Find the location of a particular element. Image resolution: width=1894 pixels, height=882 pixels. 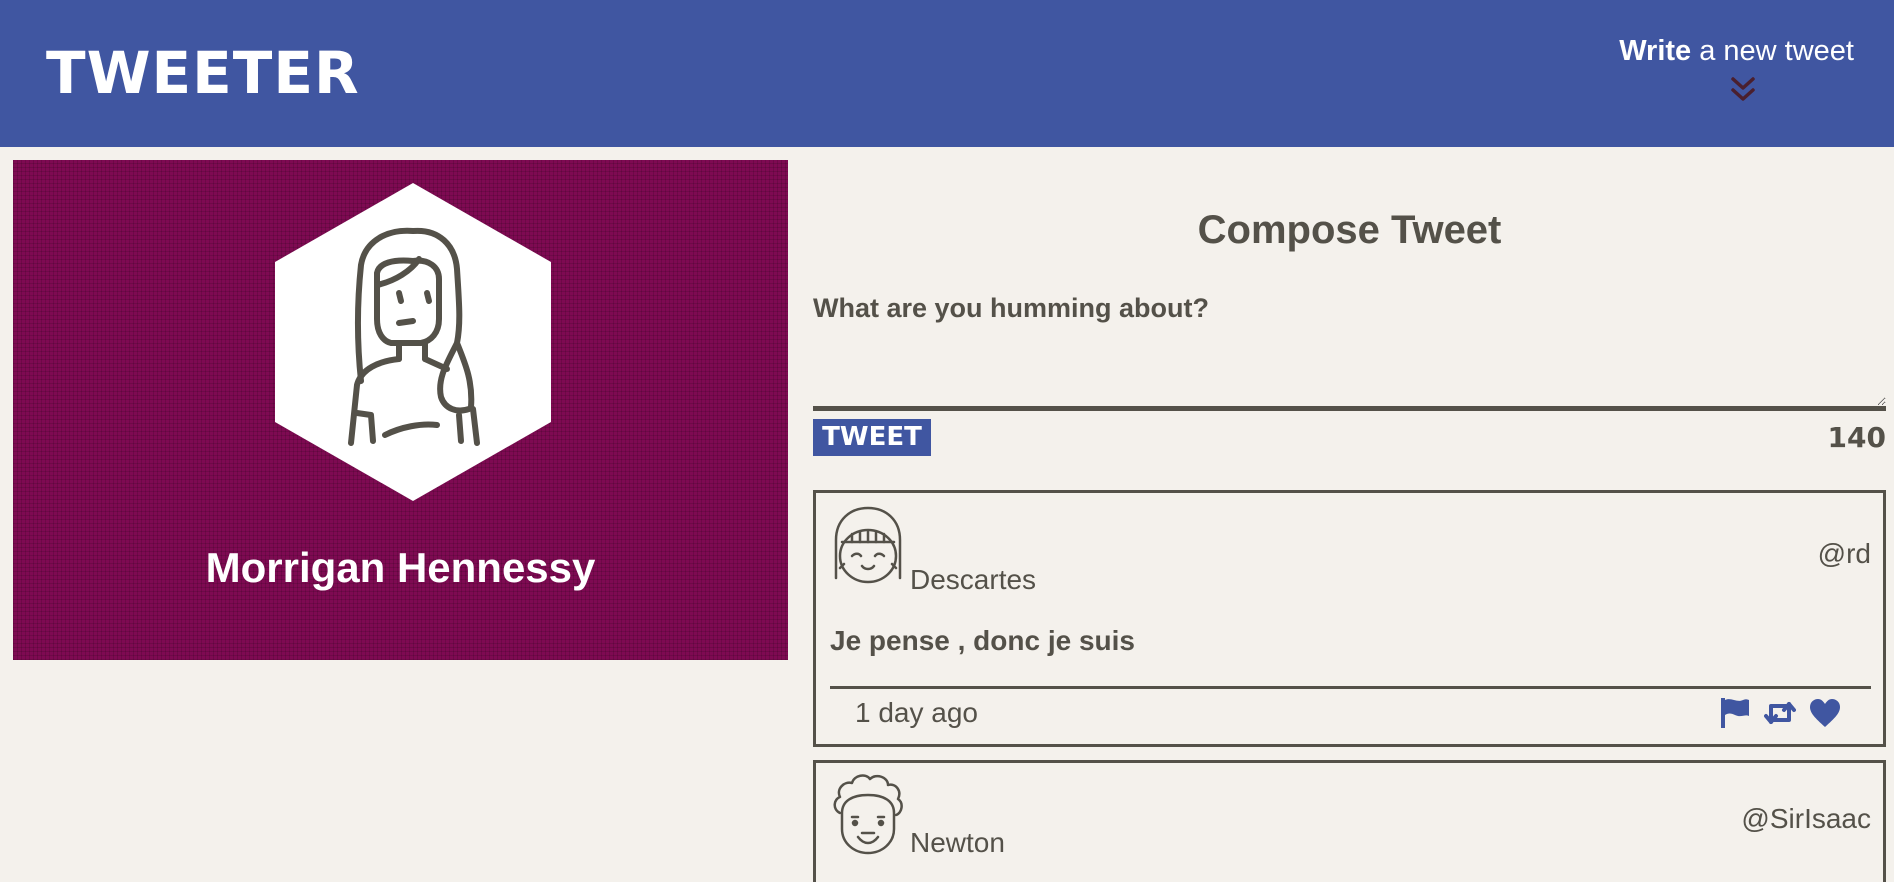

tweet-author: Descartes is located at coordinates (973, 579).